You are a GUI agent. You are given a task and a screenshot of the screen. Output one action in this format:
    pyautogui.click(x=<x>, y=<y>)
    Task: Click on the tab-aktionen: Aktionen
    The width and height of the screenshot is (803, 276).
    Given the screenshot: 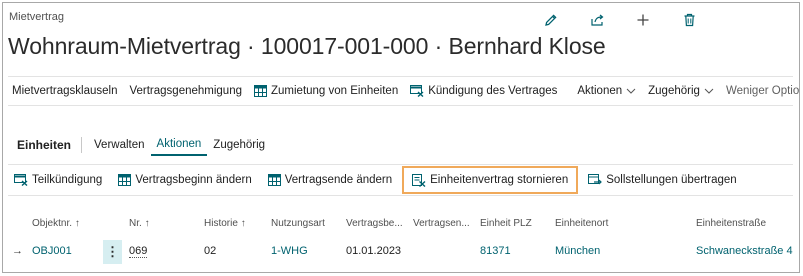 What is the action you would take?
    pyautogui.click(x=179, y=145)
    